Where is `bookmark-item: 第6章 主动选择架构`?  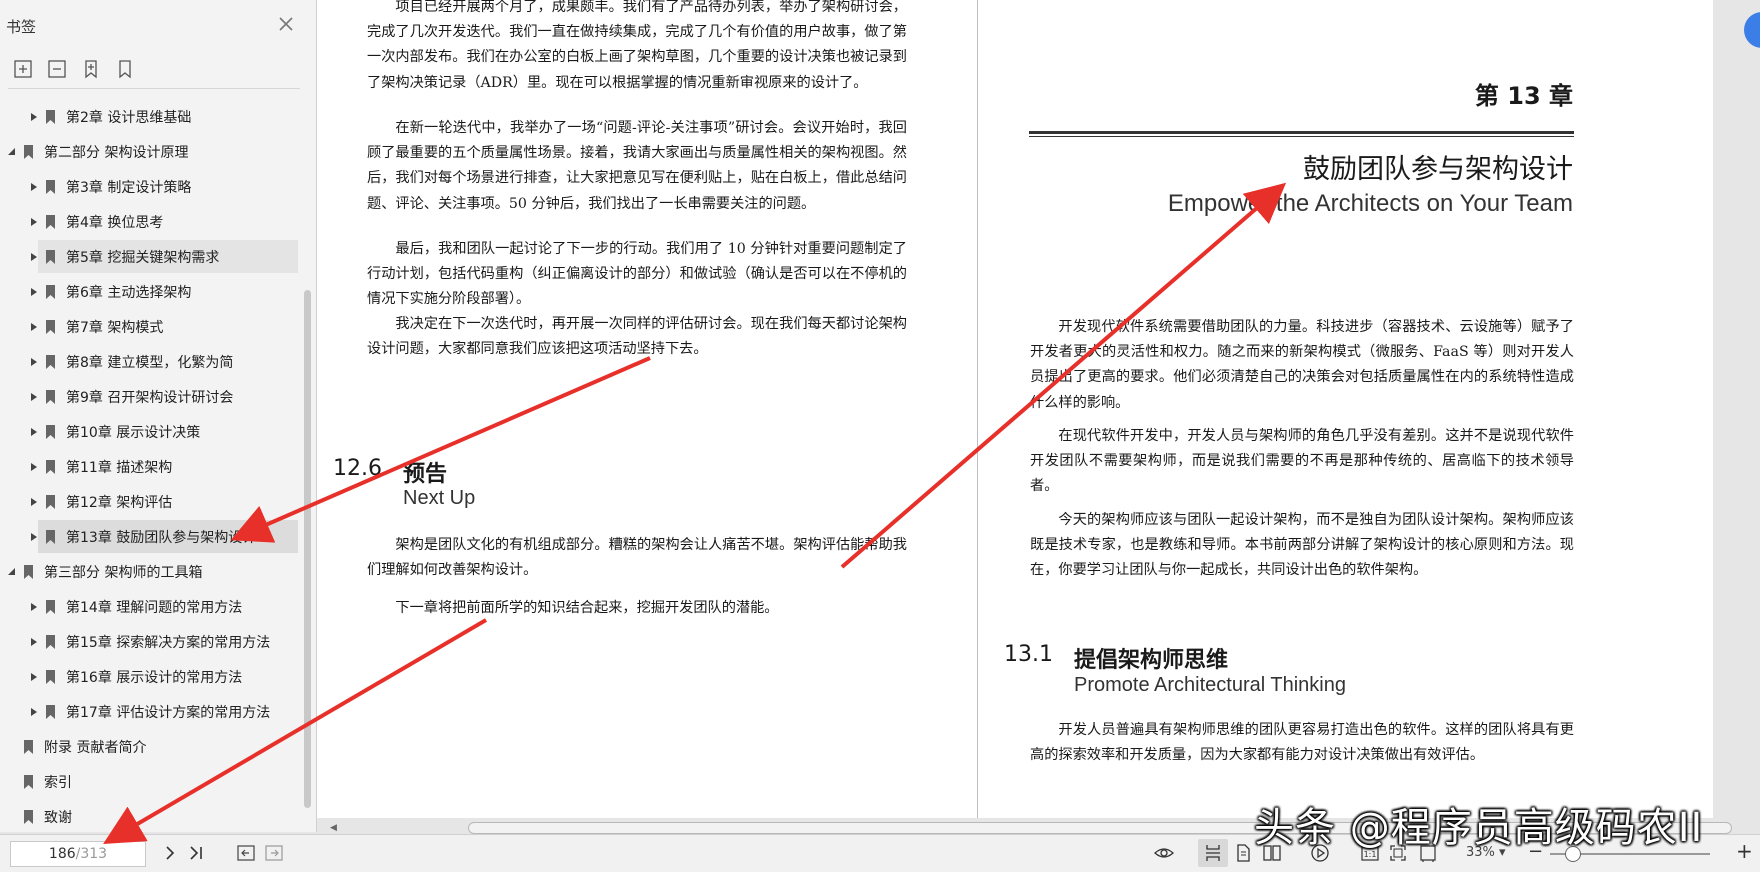 bookmark-item: 第6章 主动选择架构 is located at coordinates (150, 291).